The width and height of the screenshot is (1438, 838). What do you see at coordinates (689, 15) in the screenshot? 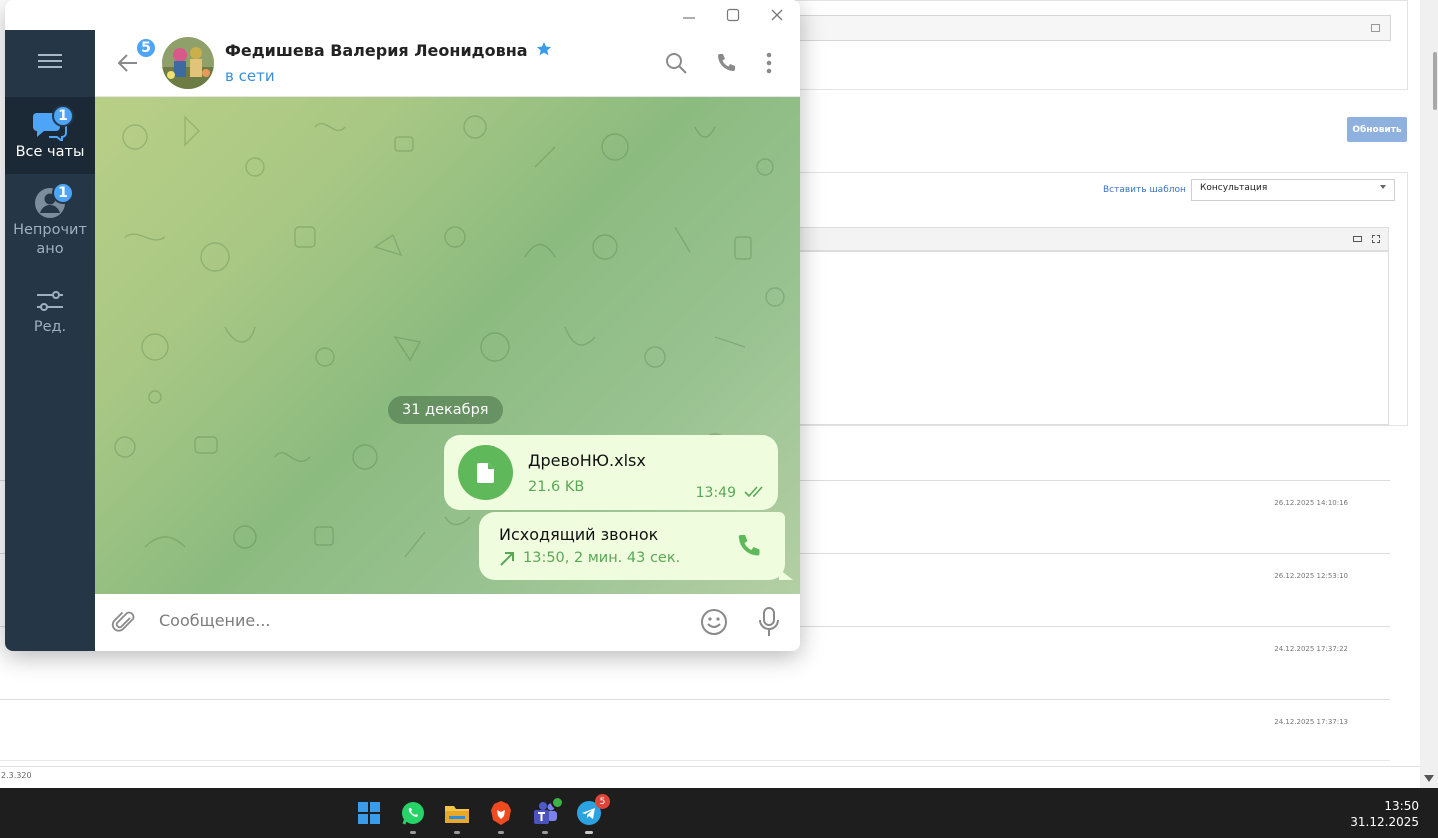
I see `minimize-button` at bounding box center [689, 15].